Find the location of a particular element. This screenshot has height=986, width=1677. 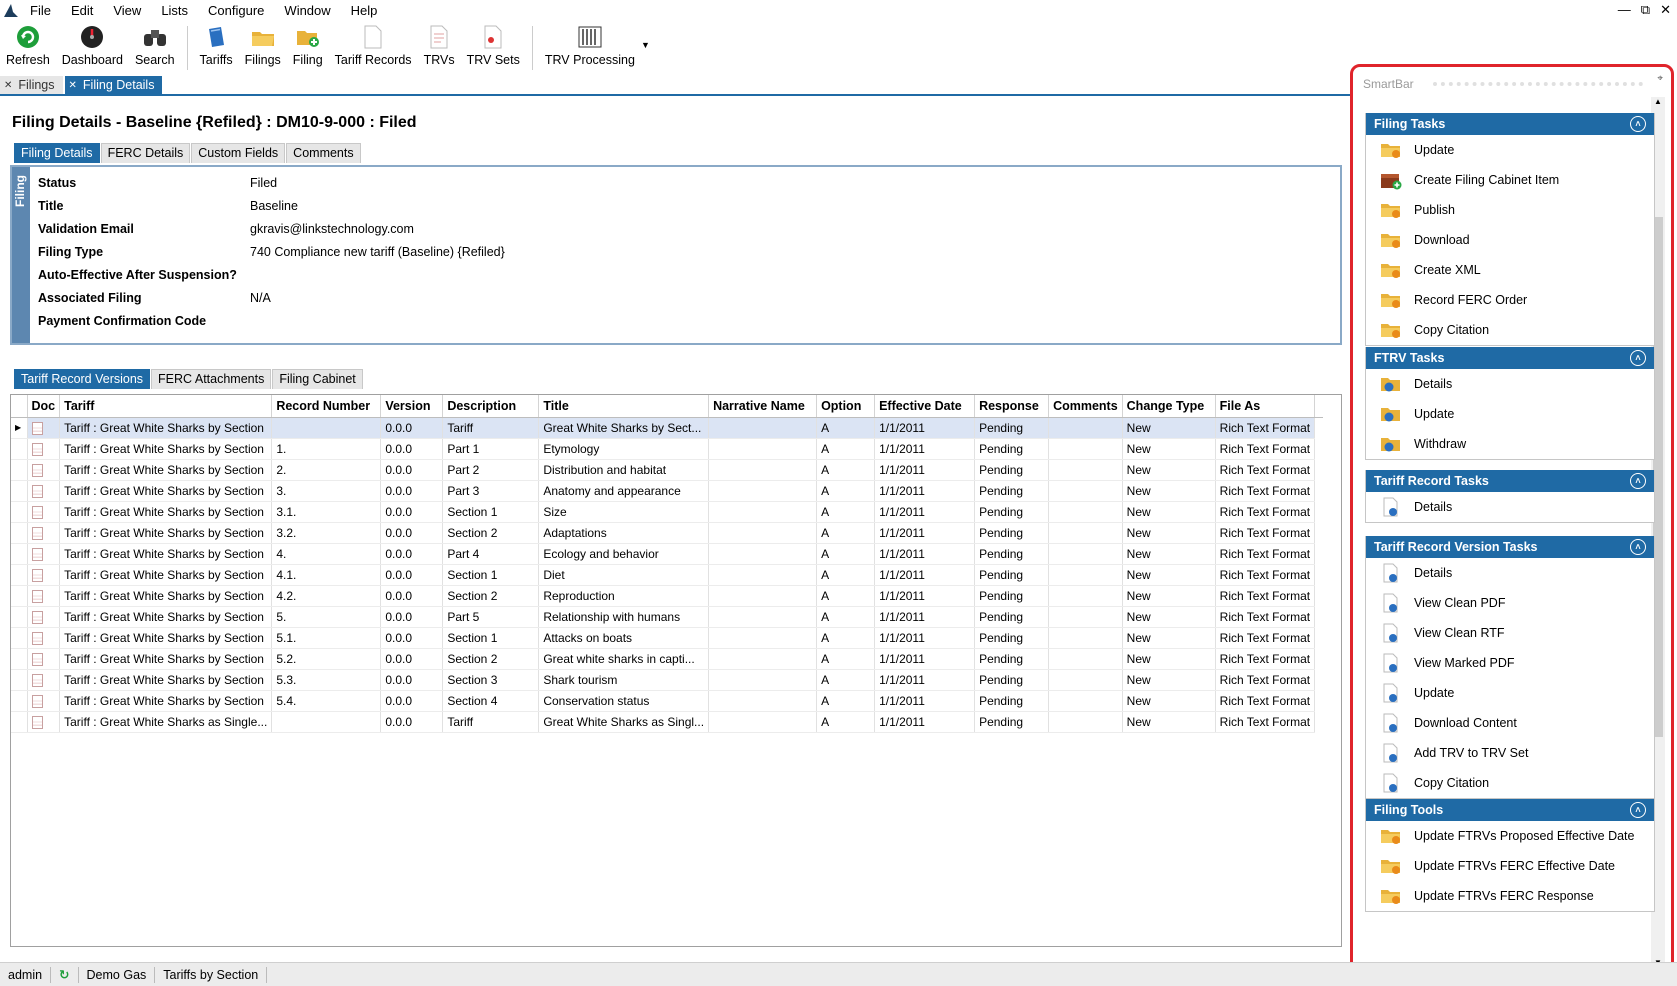

smartbar-task: Record FERC Order is located at coordinates (1510, 300).